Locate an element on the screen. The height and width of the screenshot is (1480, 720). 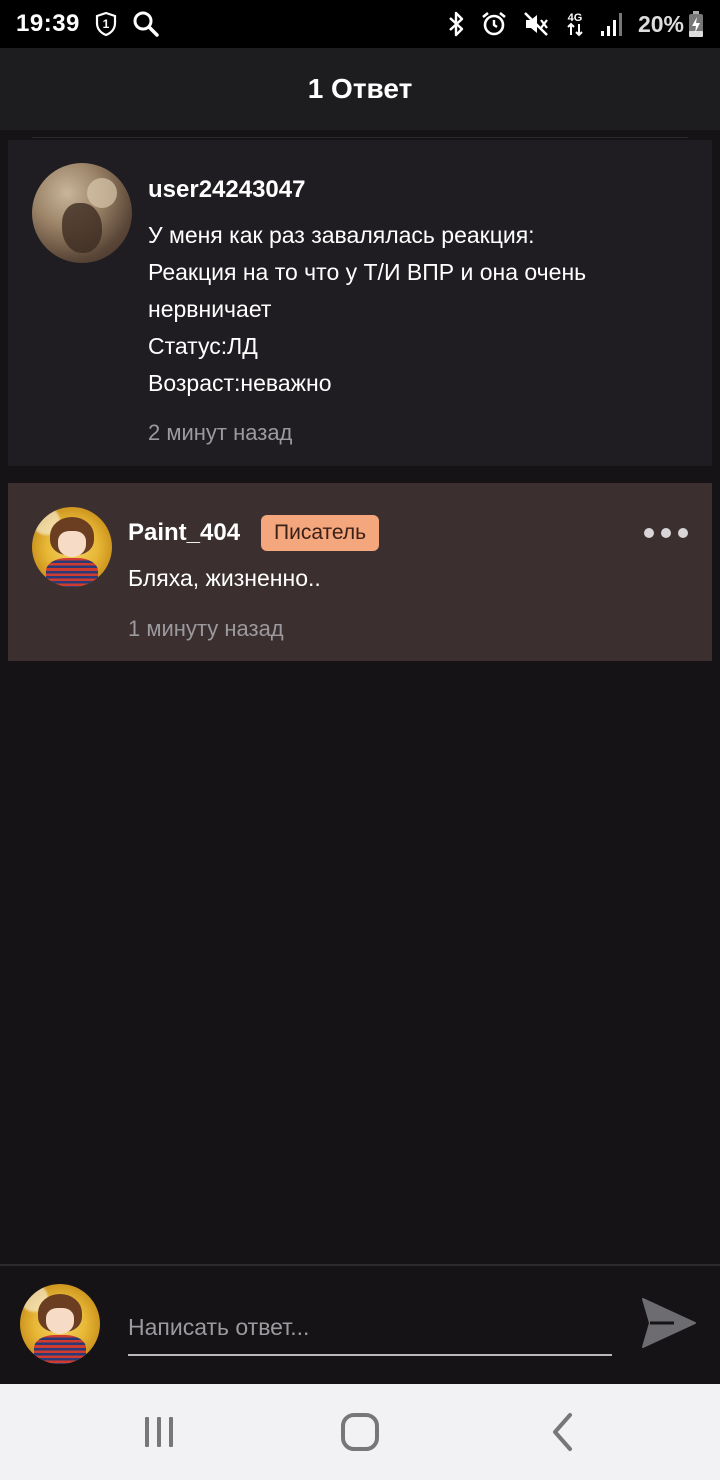
mute-icon is located at coordinates (536, 24).